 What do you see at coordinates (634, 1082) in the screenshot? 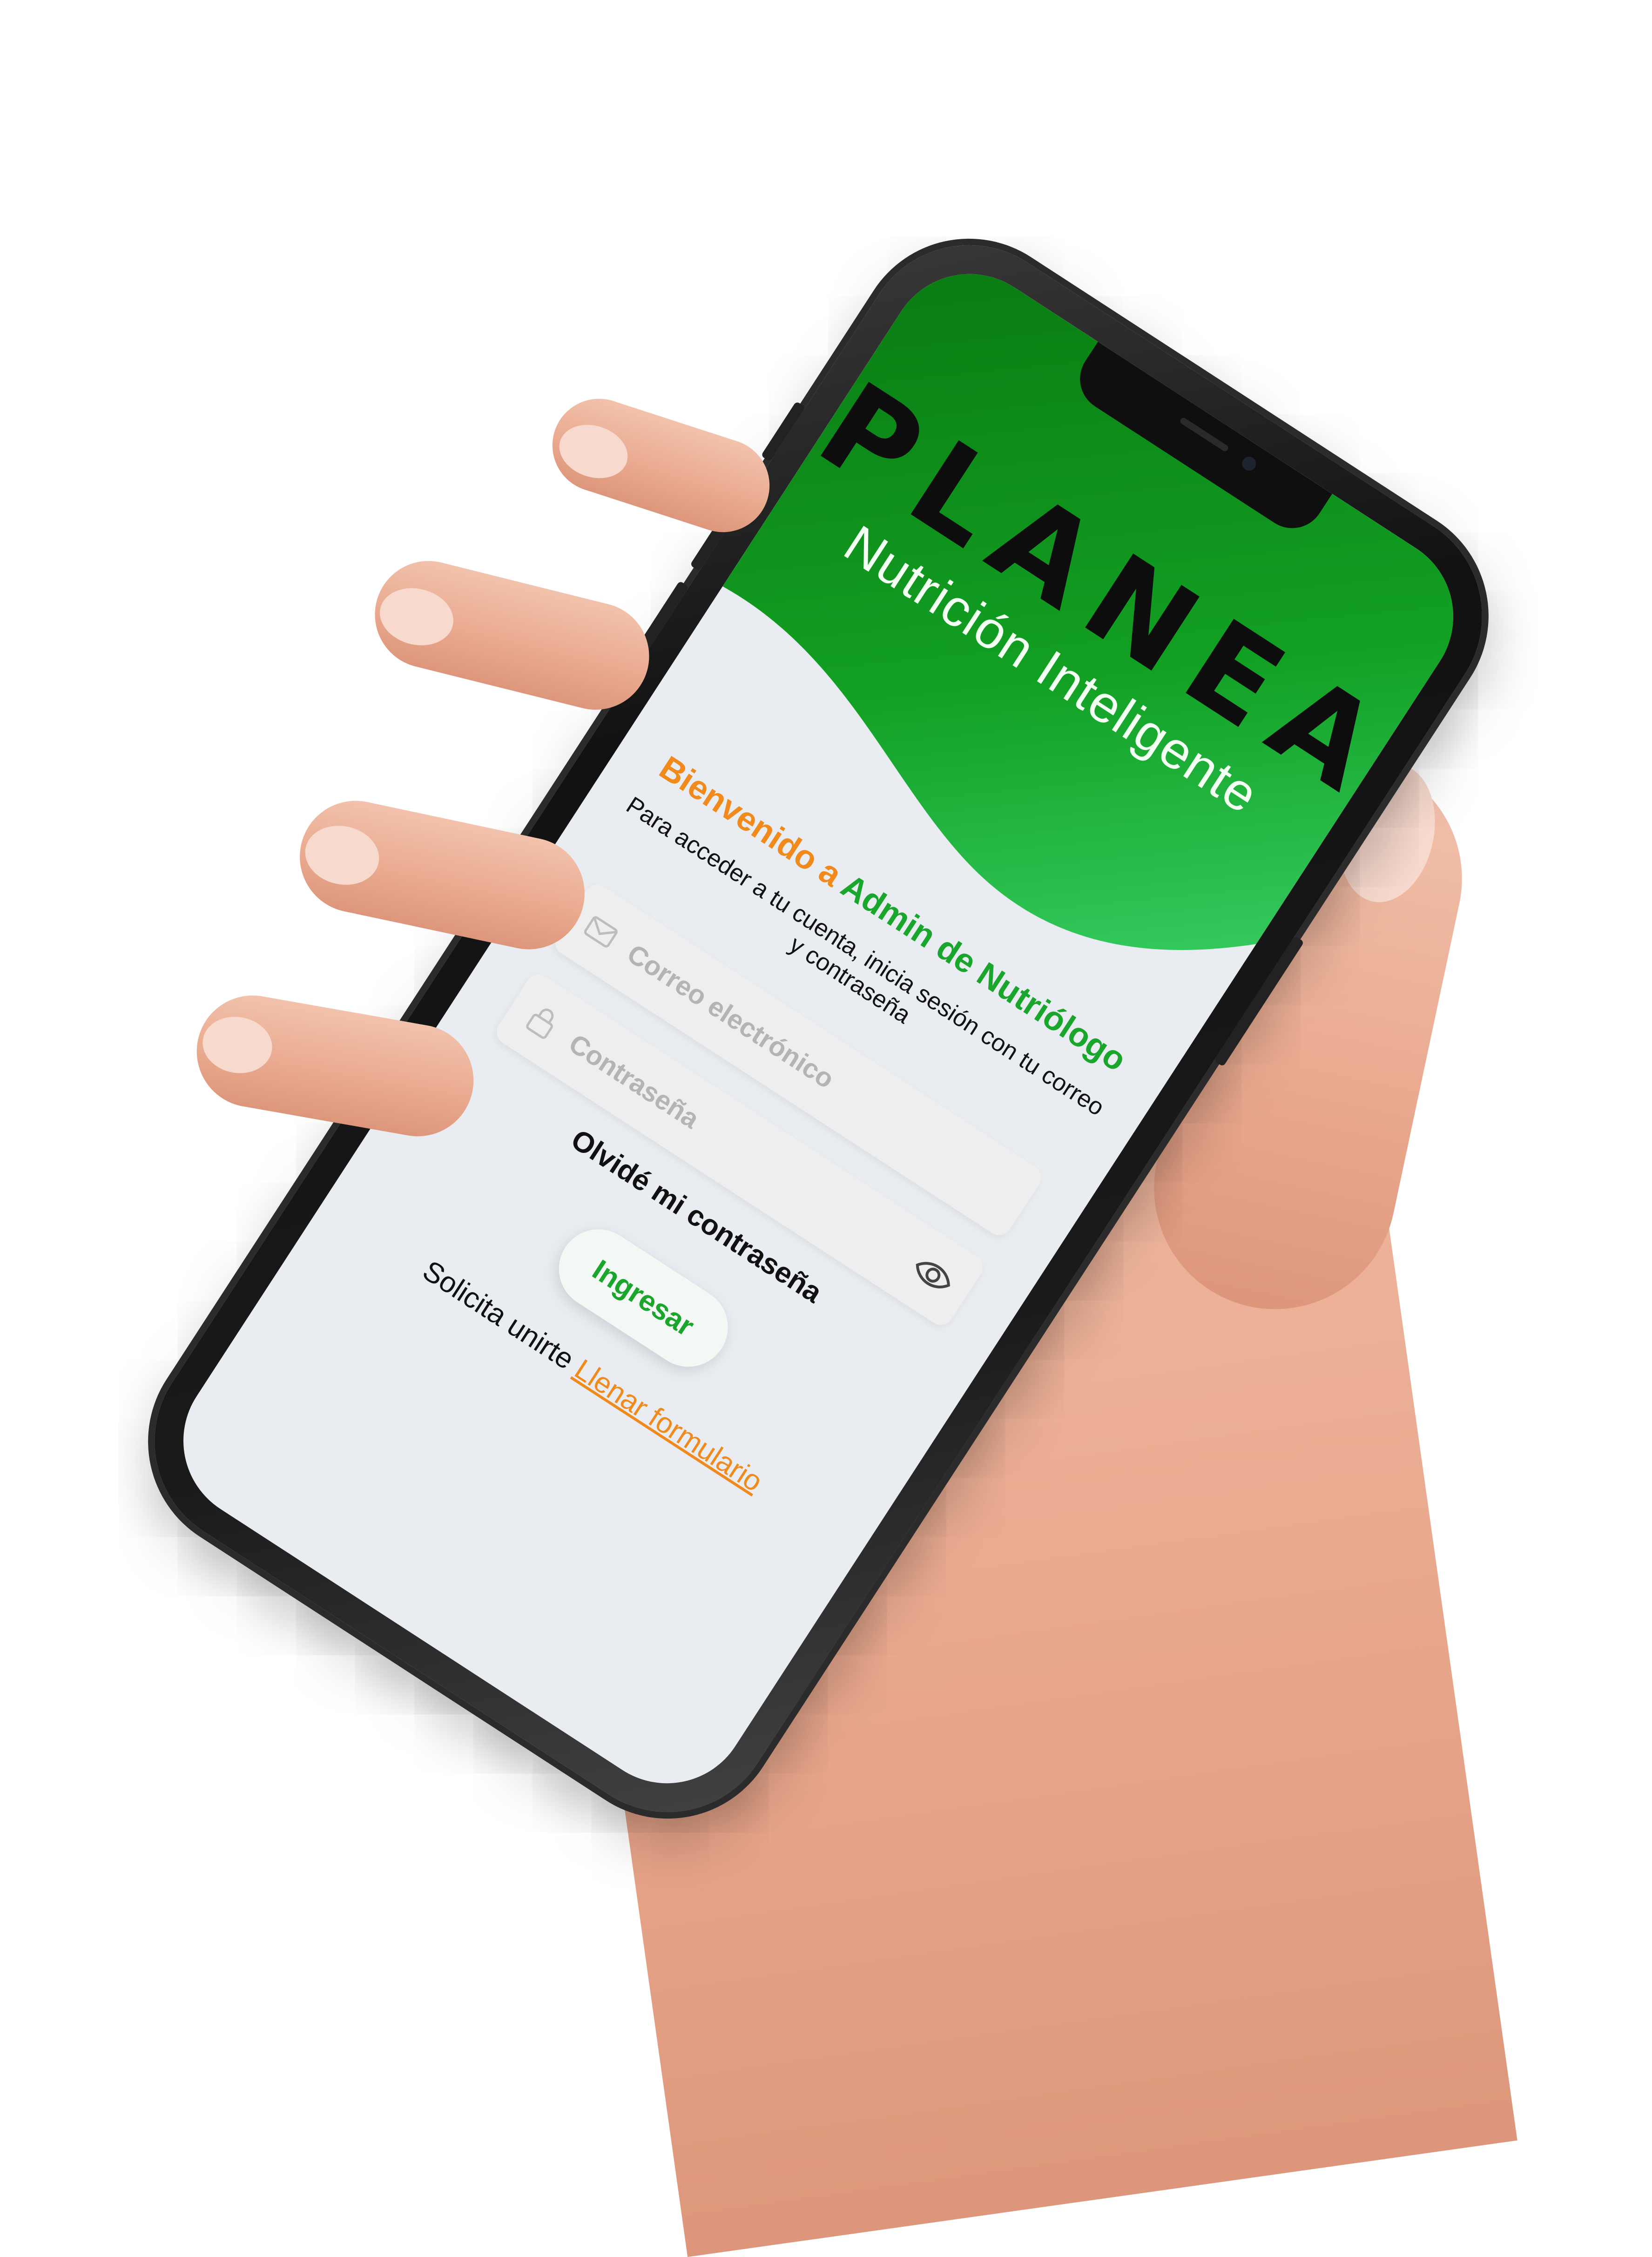
I see `password-placeholder: Contraseña` at bounding box center [634, 1082].